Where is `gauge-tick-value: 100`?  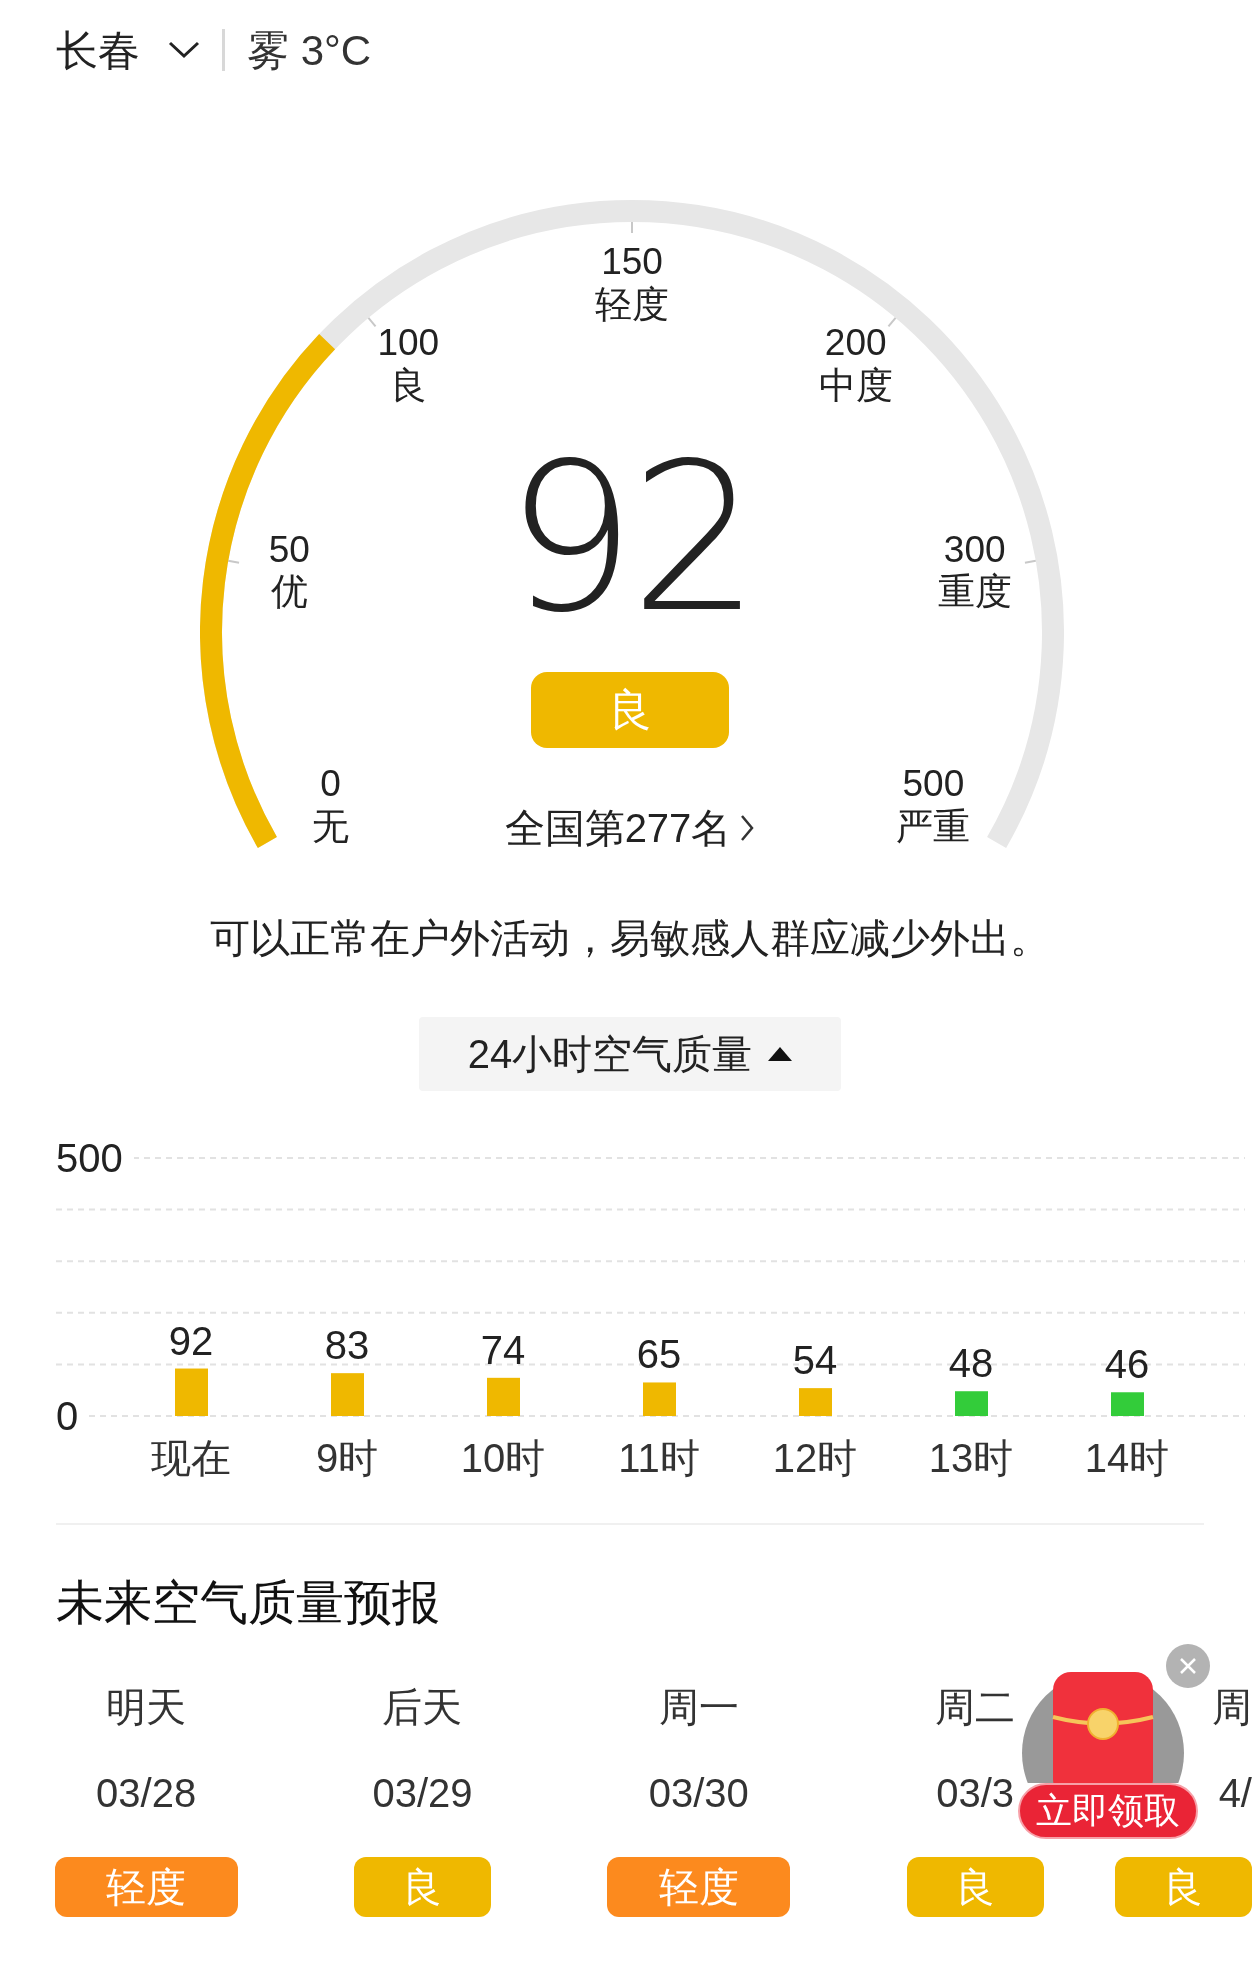
gauge-tick-value: 100 is located at coordinates (408, 344).